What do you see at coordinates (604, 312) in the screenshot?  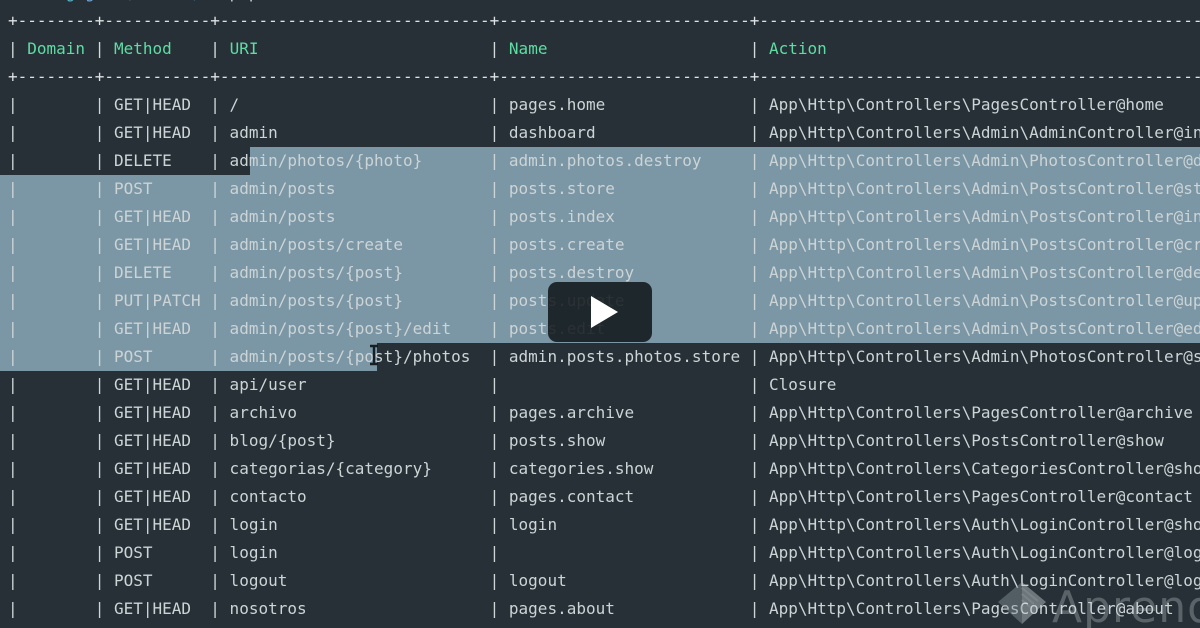 I see `play-icon` at bounding box center [604, 312].